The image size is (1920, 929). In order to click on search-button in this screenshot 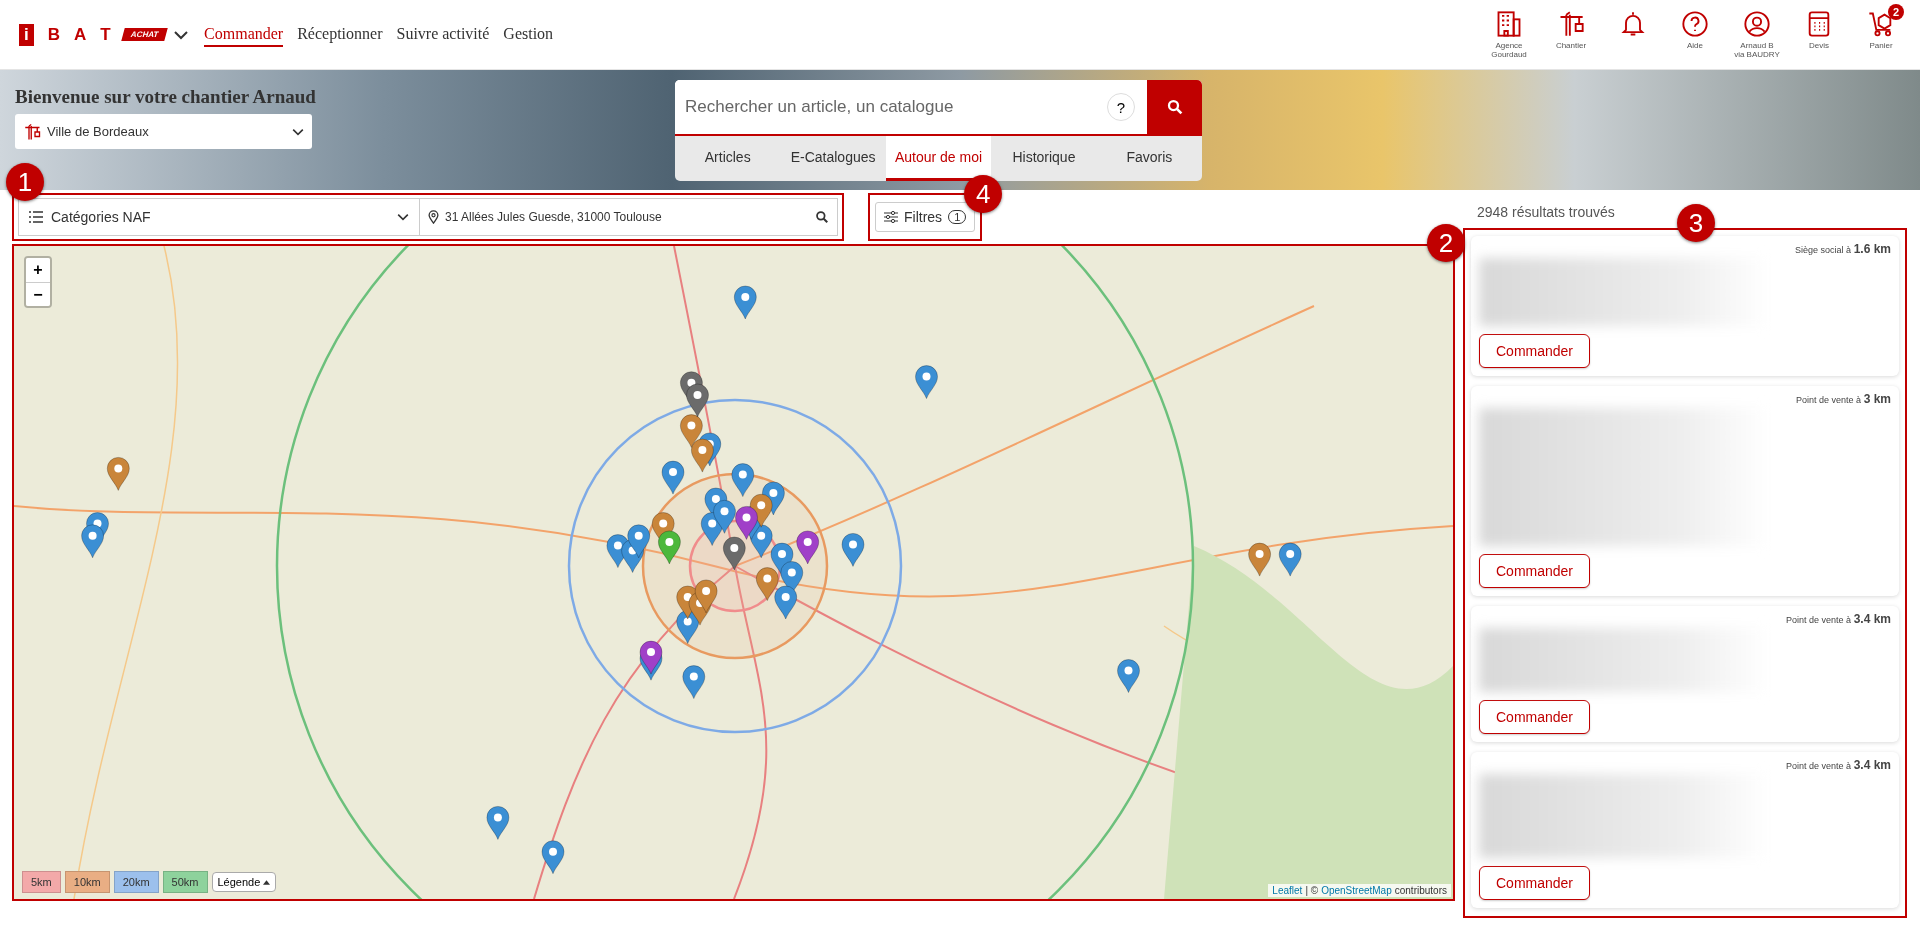, I will do `click(1174, 107)`.